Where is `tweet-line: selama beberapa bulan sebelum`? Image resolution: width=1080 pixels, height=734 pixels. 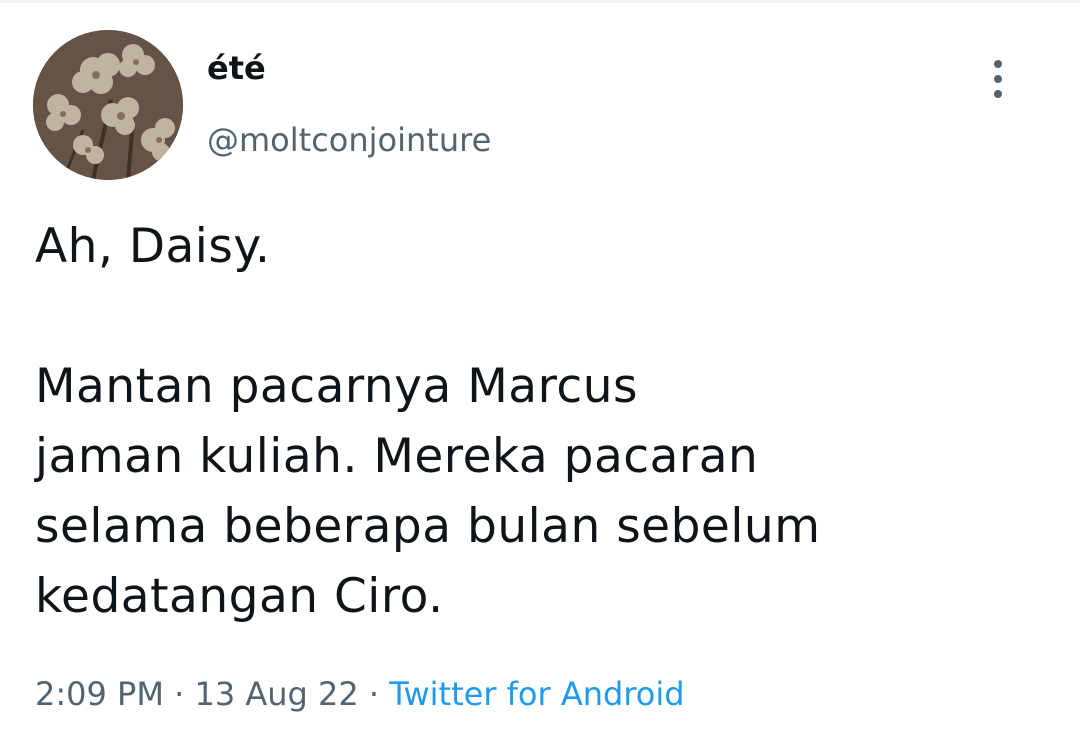 tweet-line: selama beberapa bulan sebelum is located at coordinates (428, 526).